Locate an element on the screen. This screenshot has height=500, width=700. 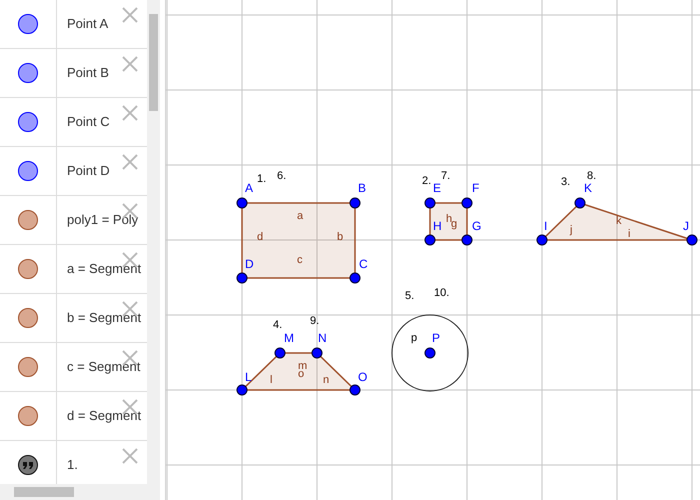
object-label: h is located at coordinates (449, 219).